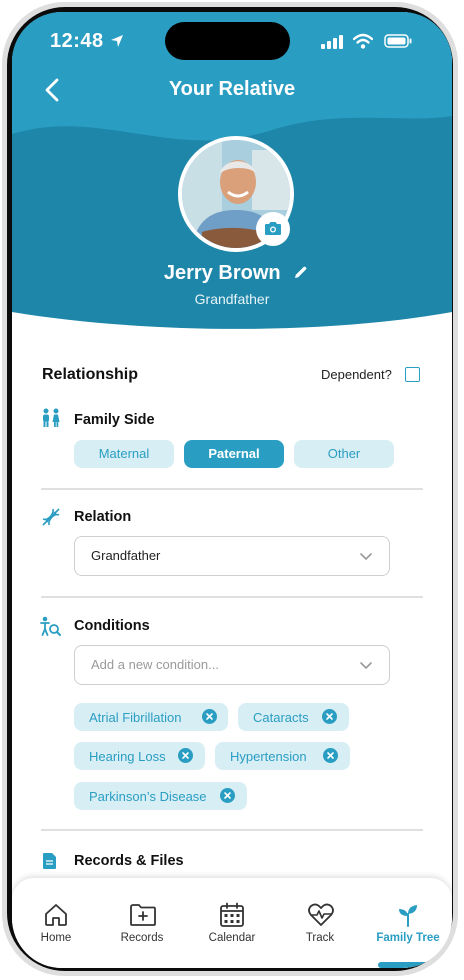 Image resolution: width=464 pixels, height=980 pixels. Describe the element at coordinates (232, 938) in the screenshot. I see `tab-label: Calendar` at that location.